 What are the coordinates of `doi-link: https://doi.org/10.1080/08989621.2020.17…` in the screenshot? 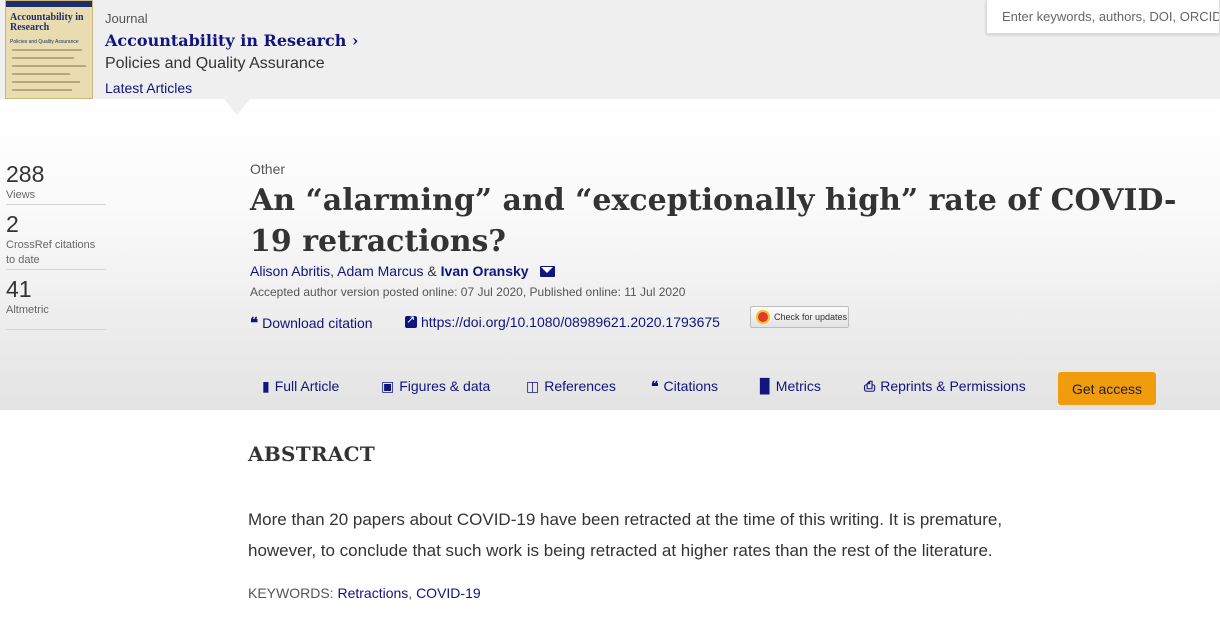 It's located at (562, 321).